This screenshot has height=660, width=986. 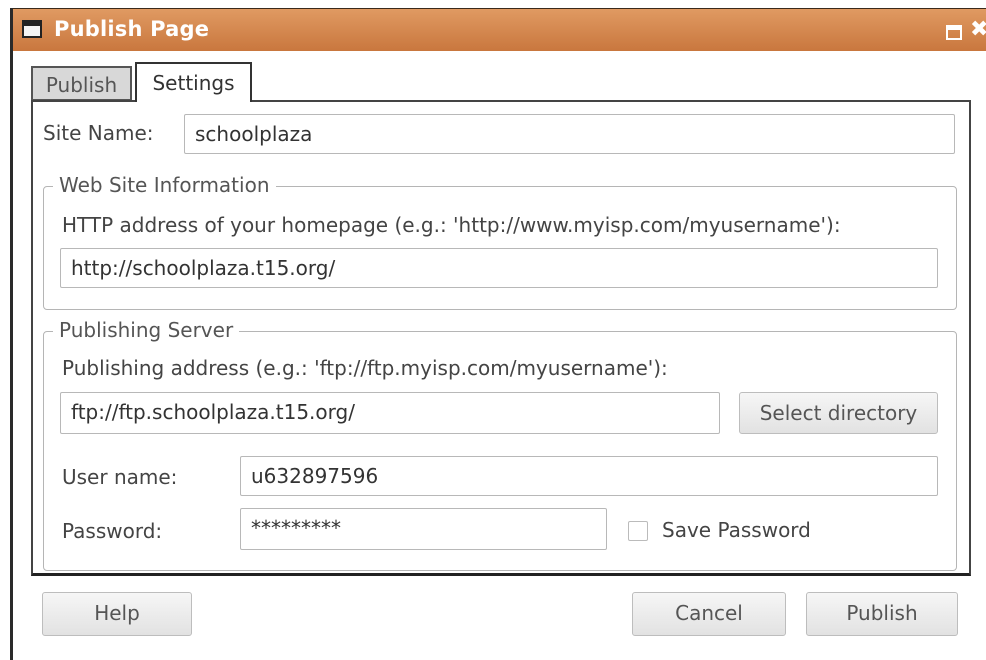 What do you see at coordinates (954, 32) in the screenshot?
I see `maximize-icon` at bounding box center [954, 32].